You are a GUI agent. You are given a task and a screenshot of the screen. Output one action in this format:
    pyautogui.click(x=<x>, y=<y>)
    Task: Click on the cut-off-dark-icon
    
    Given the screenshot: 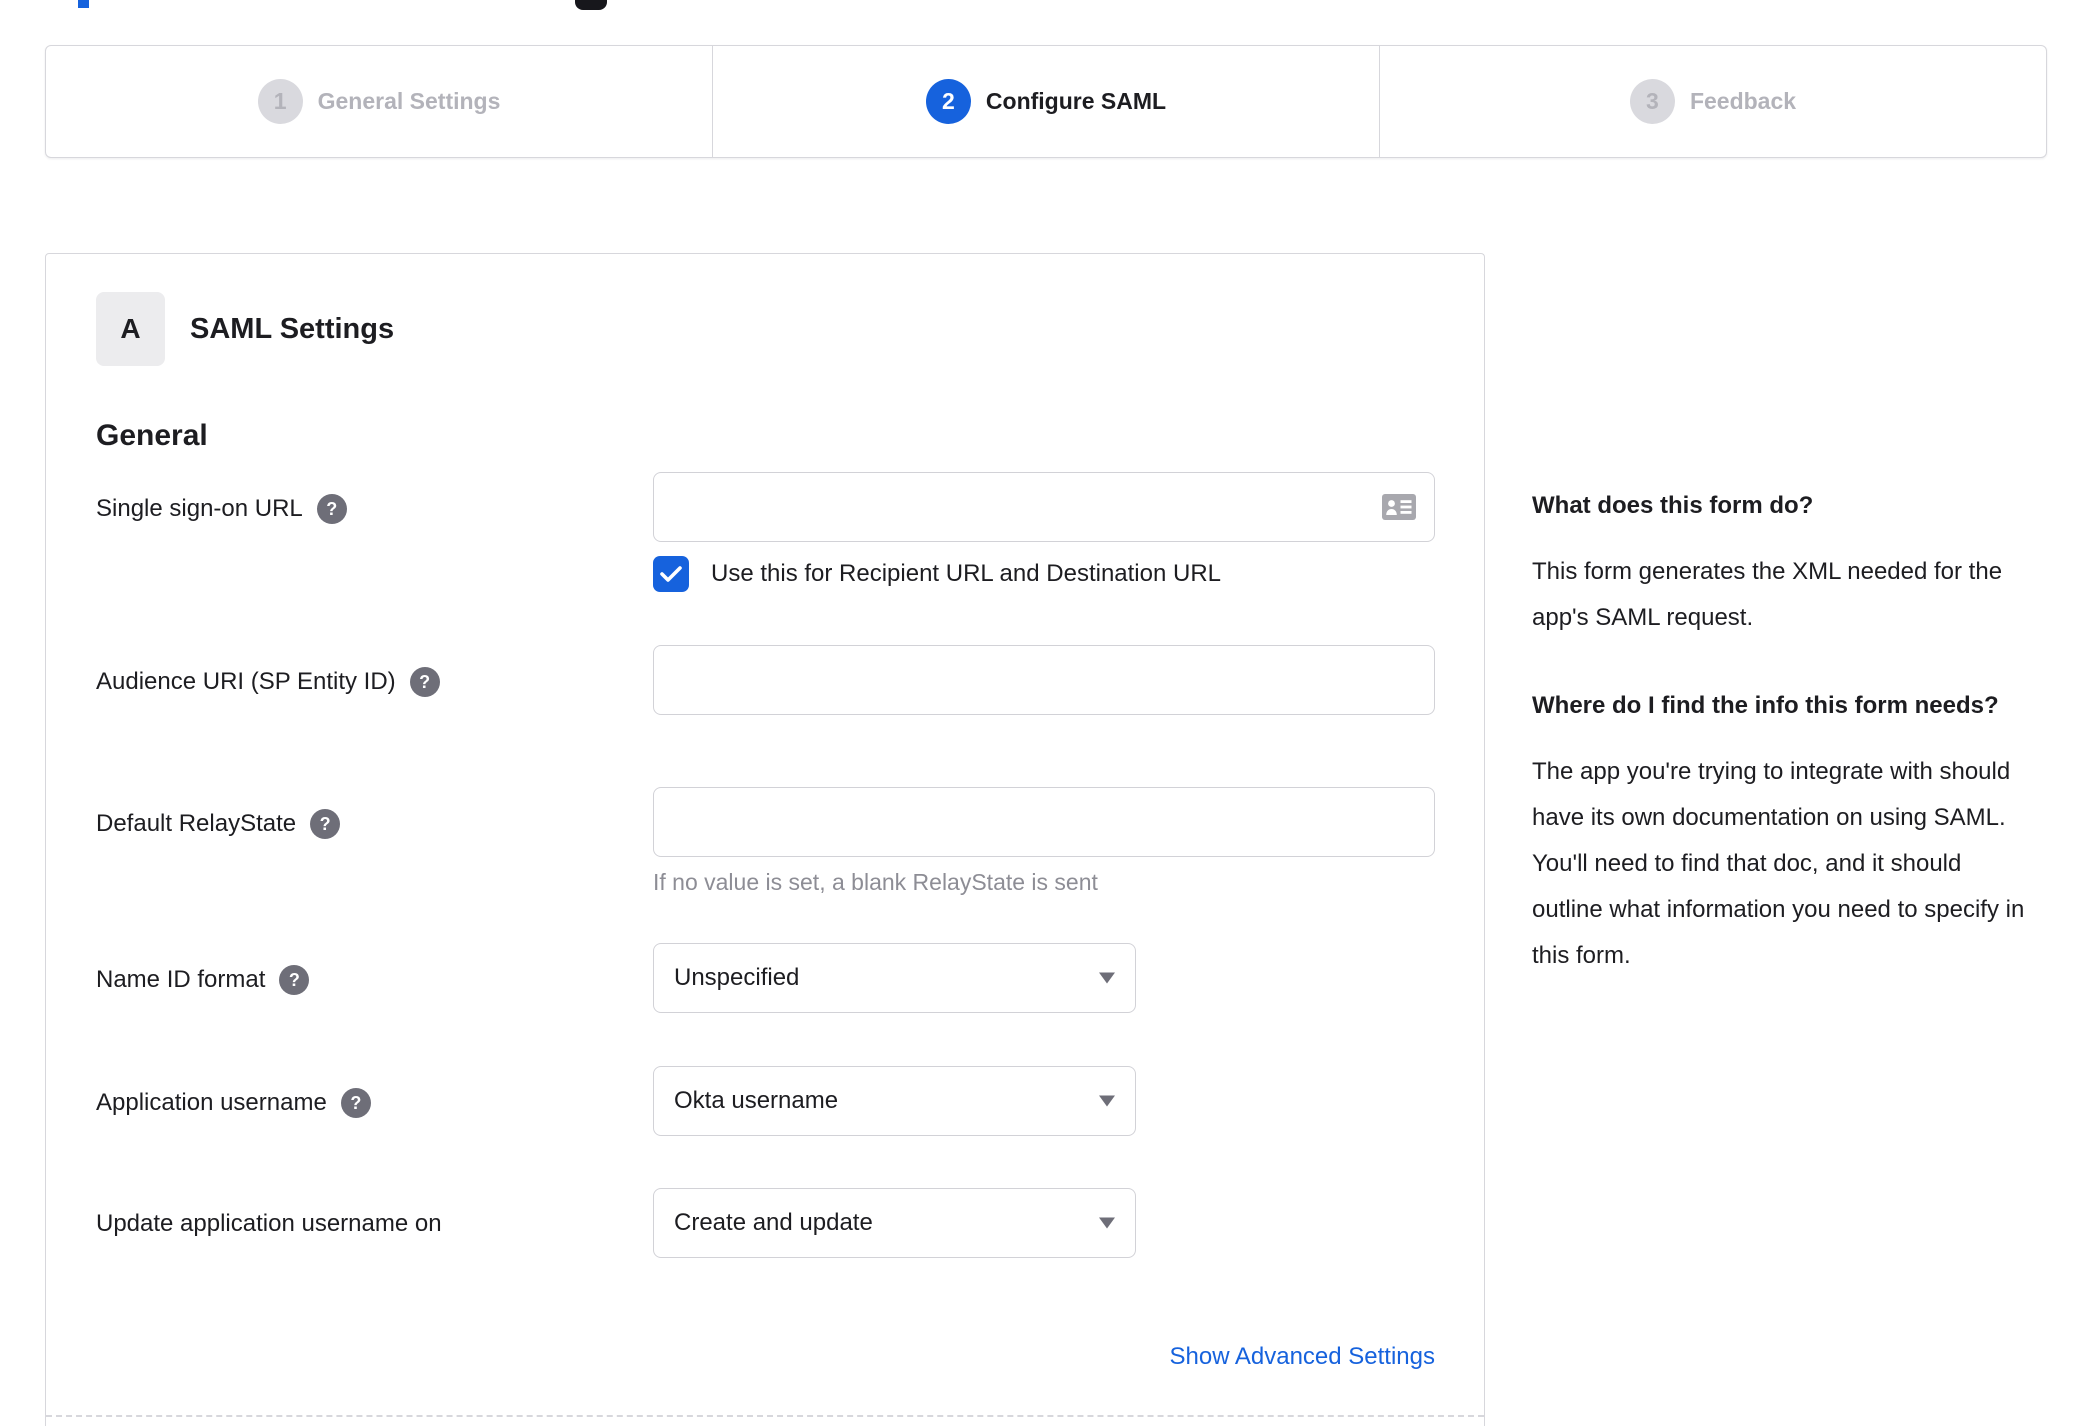 What is the action you would take?
    pyautogui.click(x=591, y=5)
    